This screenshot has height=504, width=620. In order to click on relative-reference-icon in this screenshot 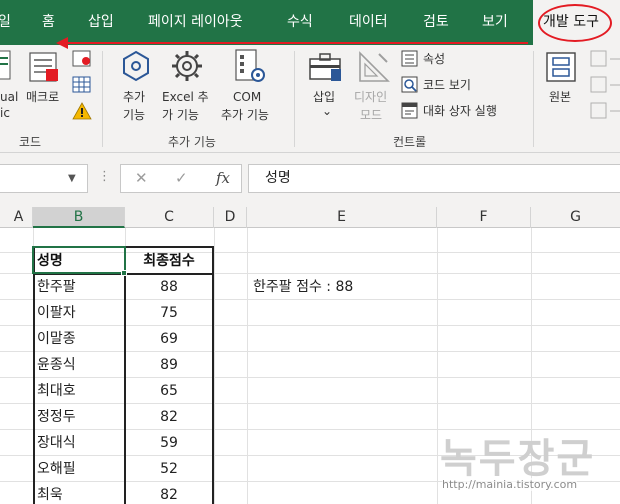, I will do `click(82, 87)`.